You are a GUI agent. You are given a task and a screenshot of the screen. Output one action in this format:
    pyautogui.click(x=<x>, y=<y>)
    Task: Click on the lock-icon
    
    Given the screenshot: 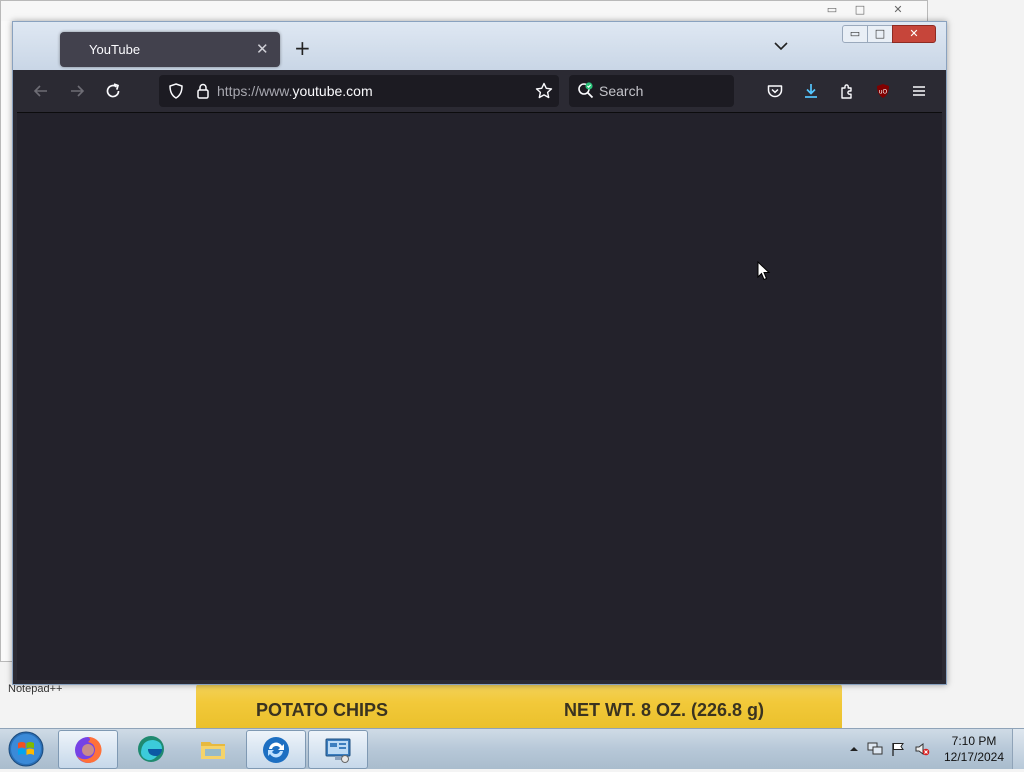 What is the action you would take?
    pyautogui.click(x=203, y=91)
    